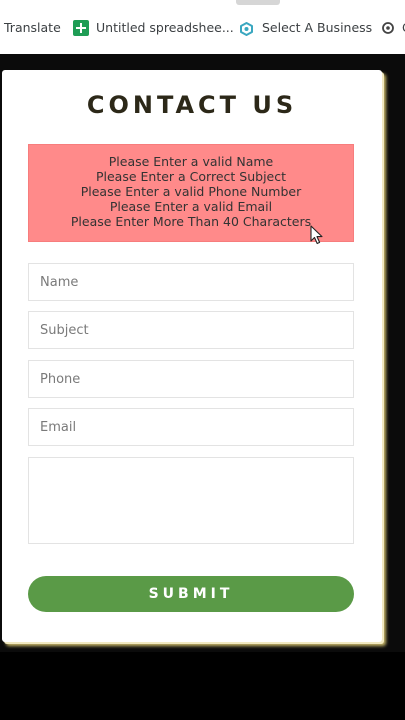 The height and width of the screenshot is (720, 405). Describe the element at coordinates (191, 594) in the screenshot. I see `submit-button: SUBMIT` at that location.